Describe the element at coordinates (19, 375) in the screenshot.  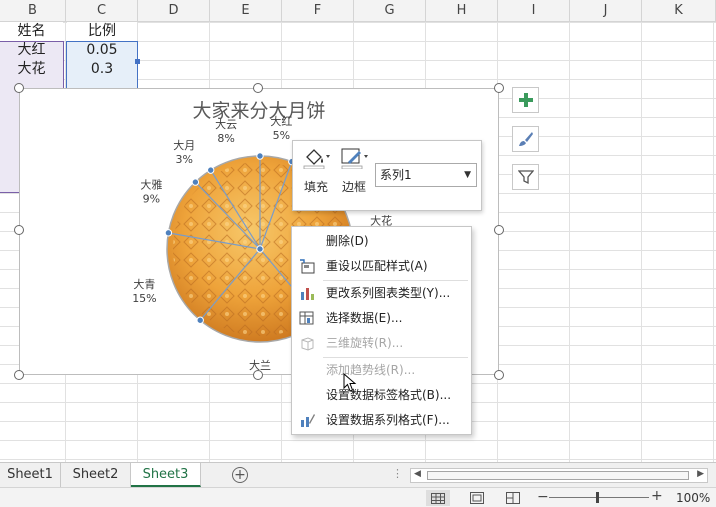
I see `resize-handle-bottom-left` at that location.